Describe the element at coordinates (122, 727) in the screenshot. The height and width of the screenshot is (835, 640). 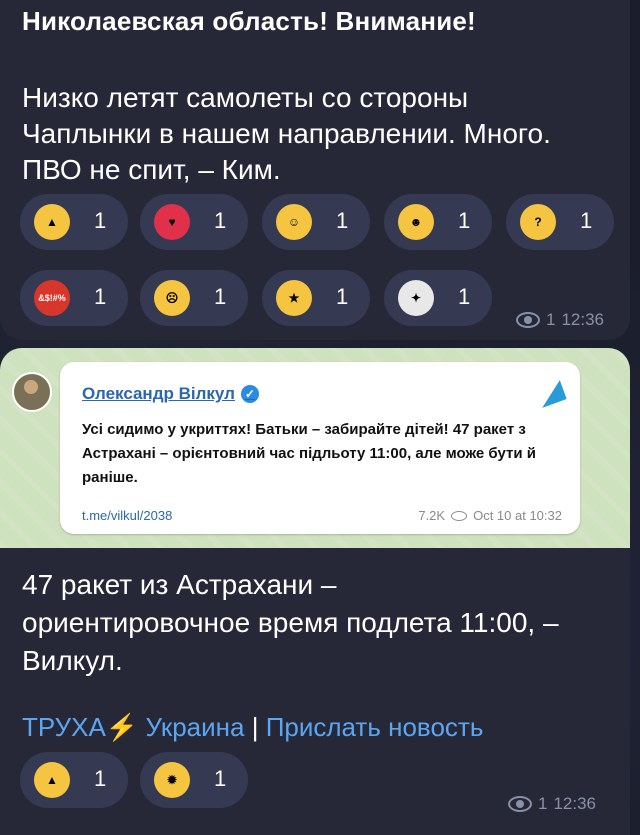
I see `lightning-icon: ⚡` at that location.